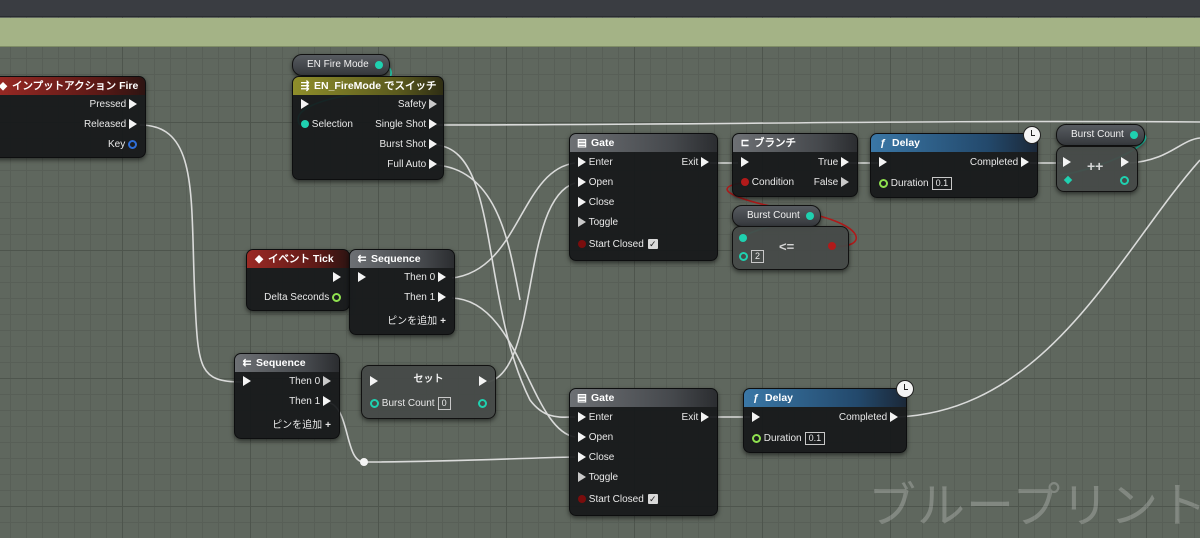 The height and width of the screenshot is (538, 1200). What do you see at coordinates (894, 417) in the screenshot?
I see `delay2-completed-pin` at bounding box center [894, 417].